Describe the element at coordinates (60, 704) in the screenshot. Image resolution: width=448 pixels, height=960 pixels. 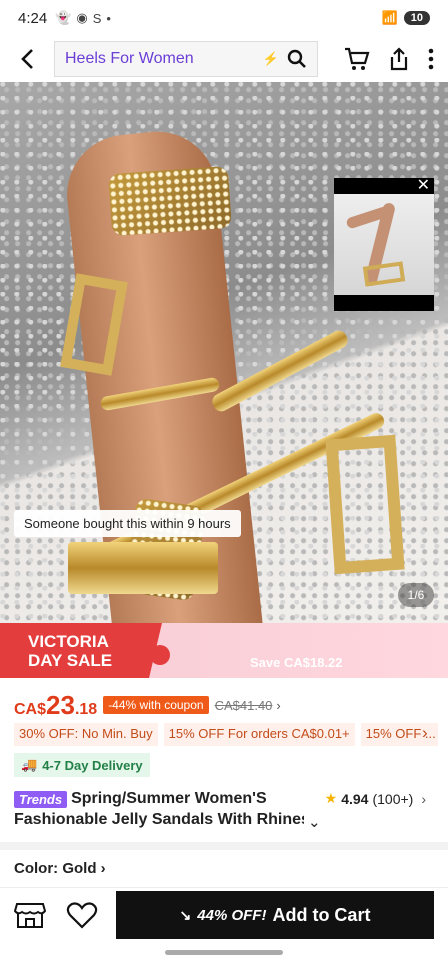
I see `price-whole: 23` at that location.